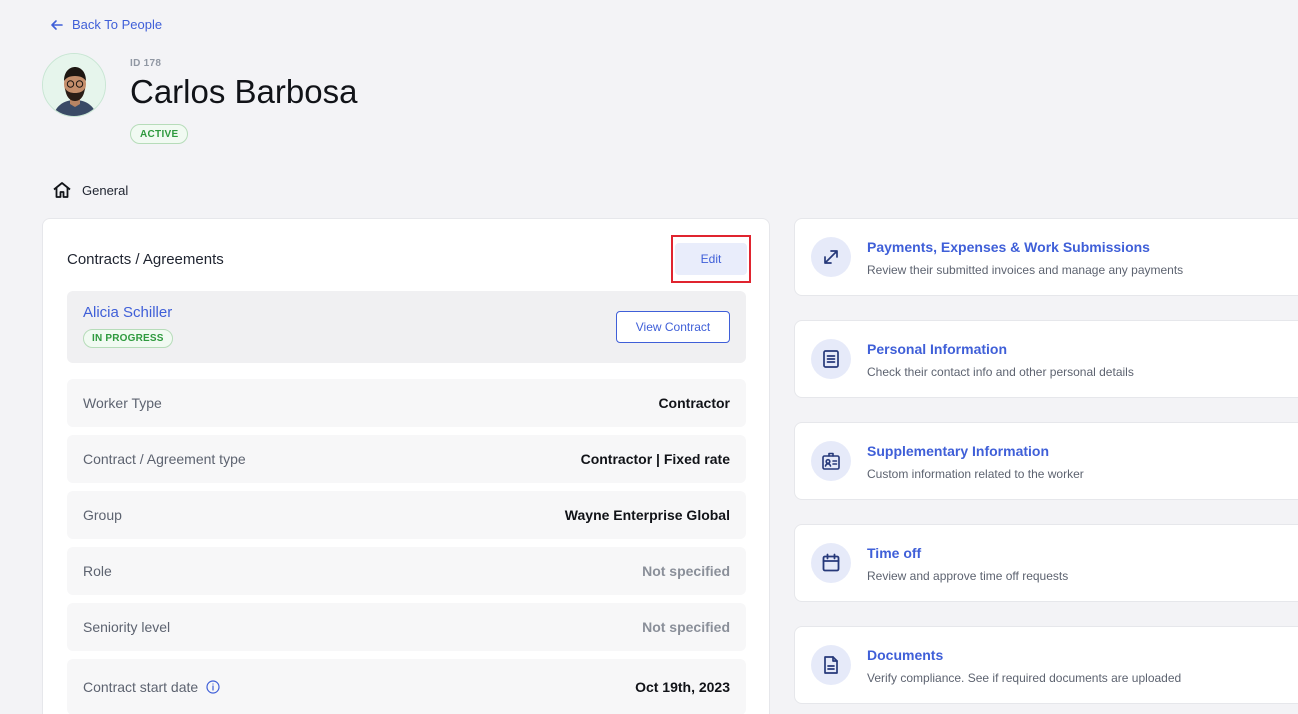 This screenshot has width=1298, height=714. I want to click on arrows-diagonal-icon, so click(831, 257).